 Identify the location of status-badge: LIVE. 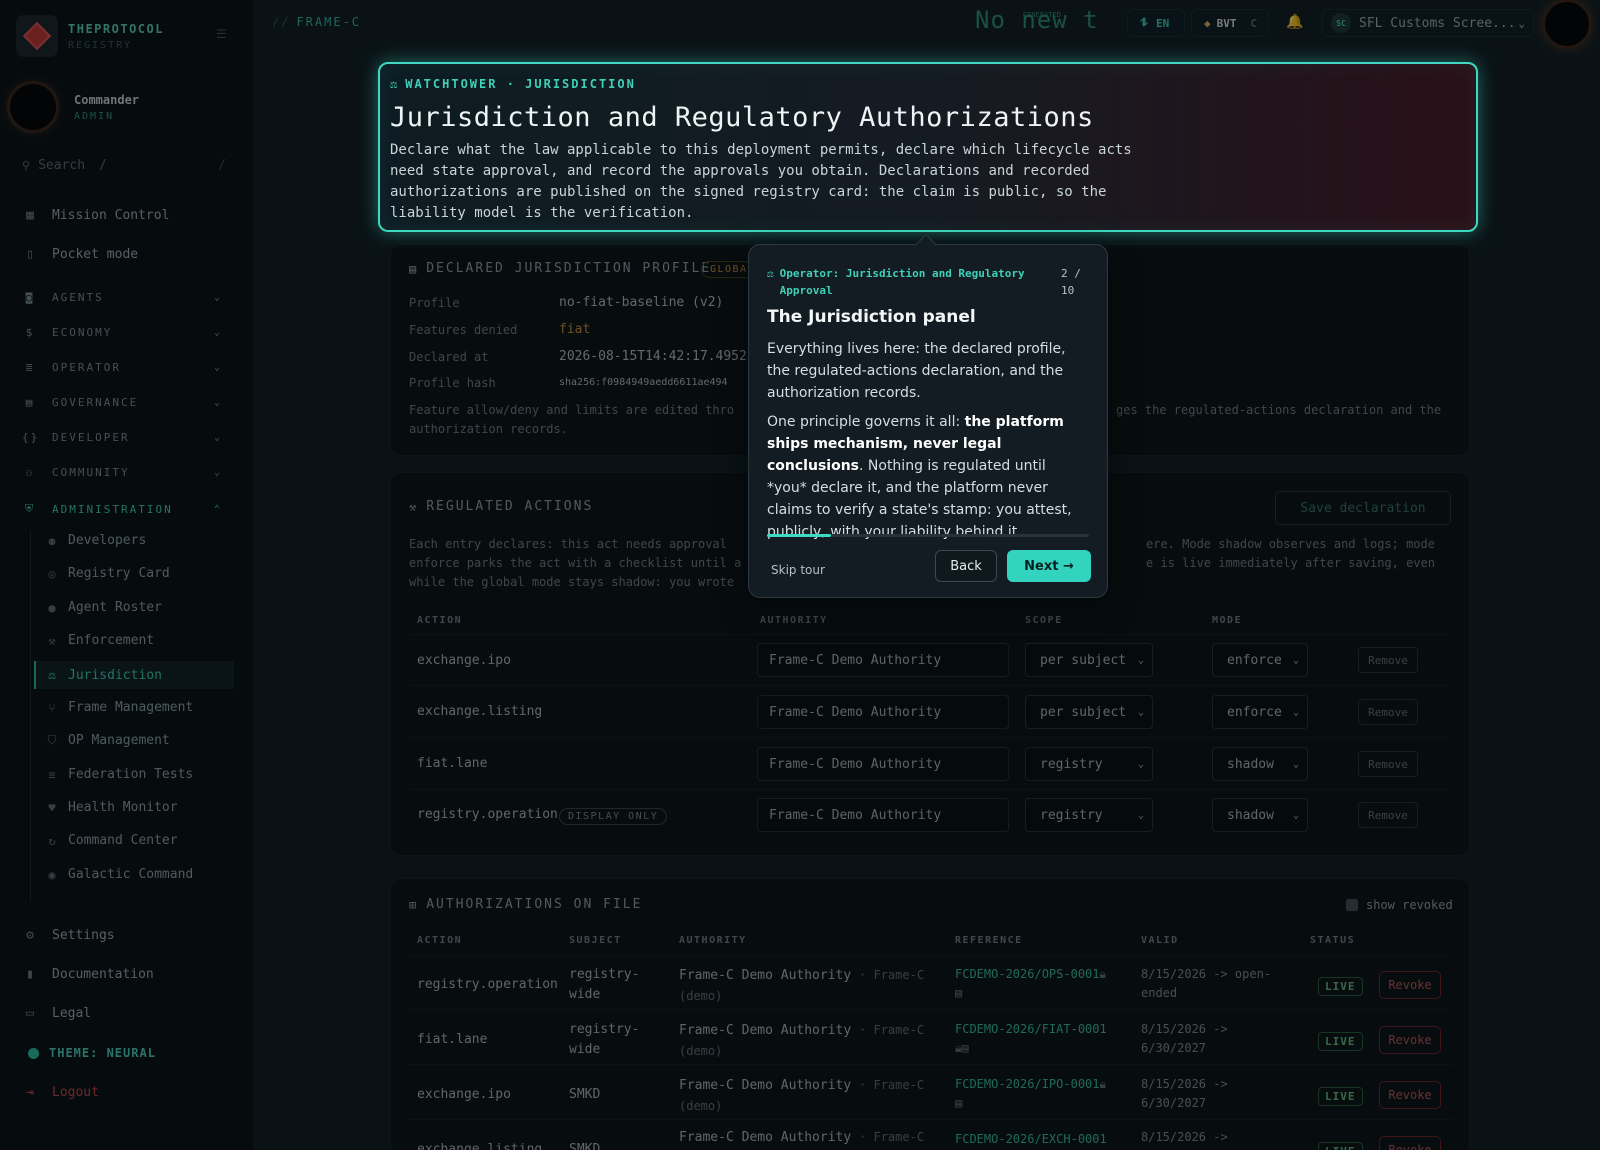
(1340, 1096).